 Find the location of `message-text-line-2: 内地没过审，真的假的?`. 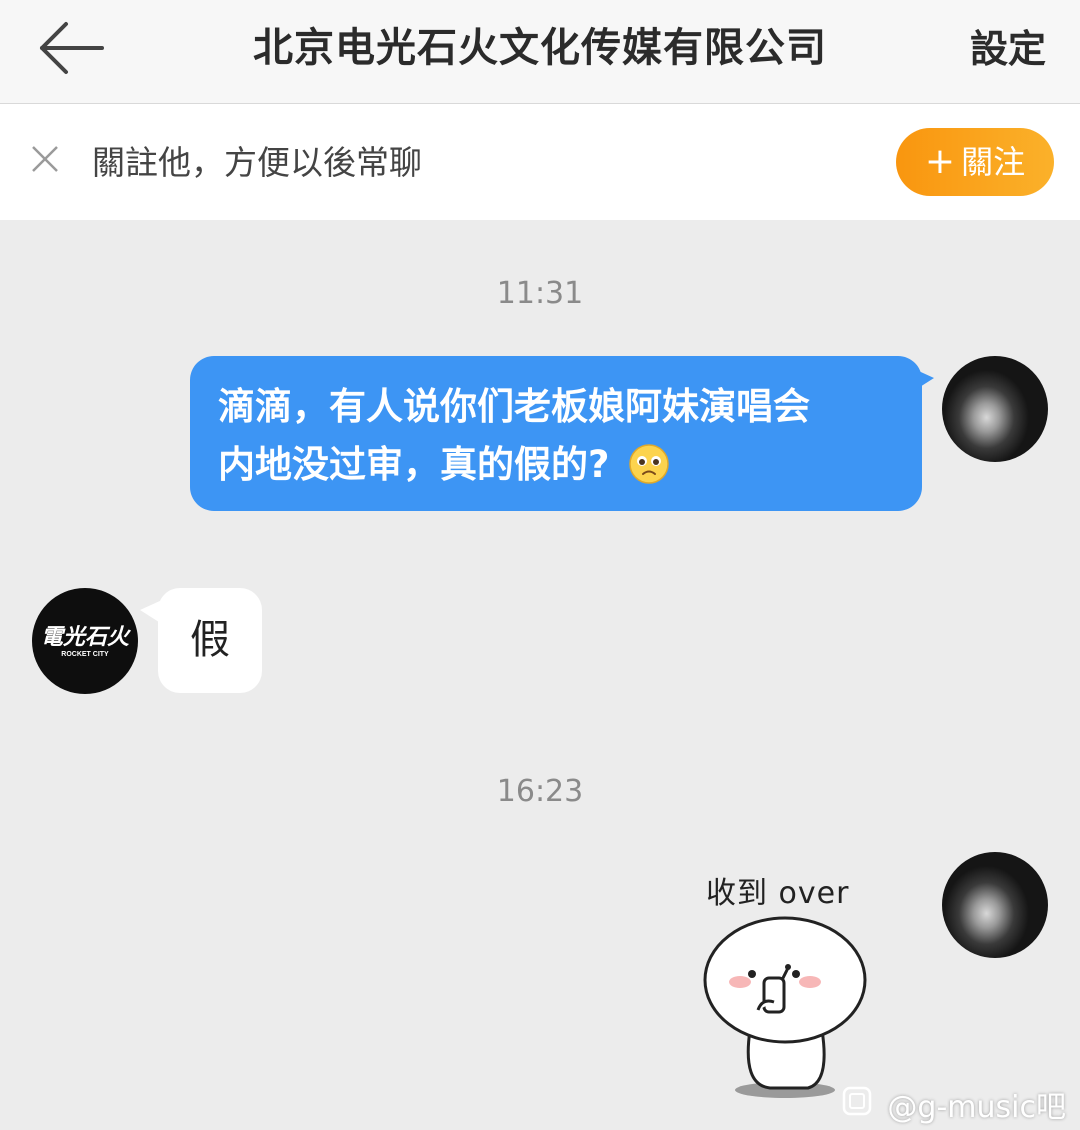

message-text-line-2: 内地没过审，真的假的? is located at coordinates (557, 469).